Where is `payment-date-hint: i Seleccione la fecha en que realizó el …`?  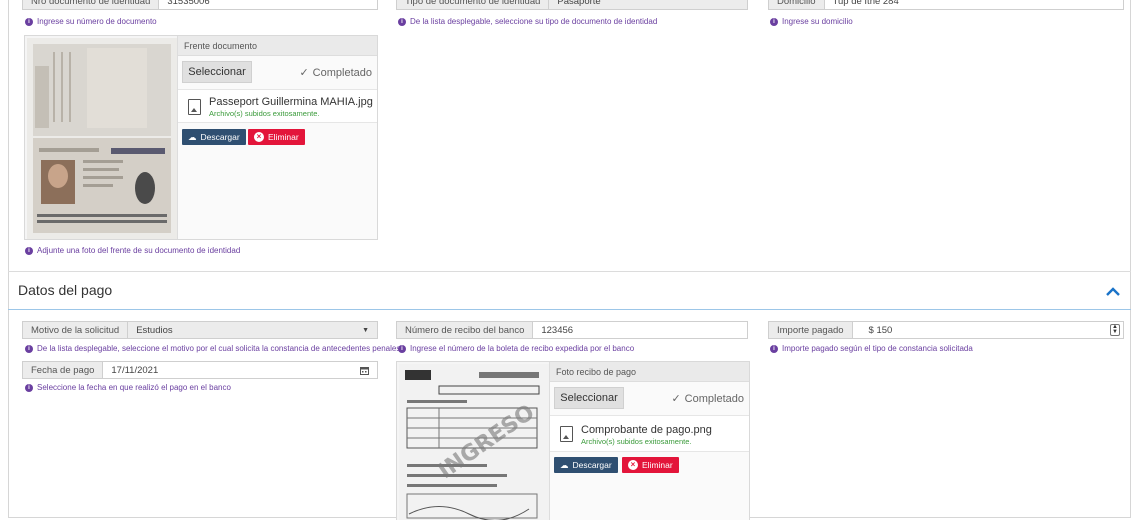
payment-date-hint: i Seleccione la fecha en que realizó el … is located at coordinates (128, 387).